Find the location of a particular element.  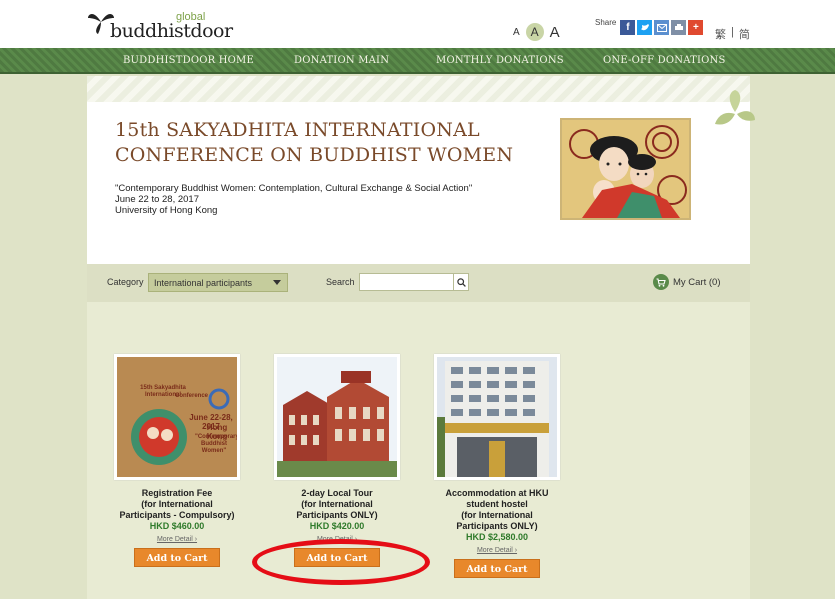

facebook-icon: f is located at coordinates (628, 27).